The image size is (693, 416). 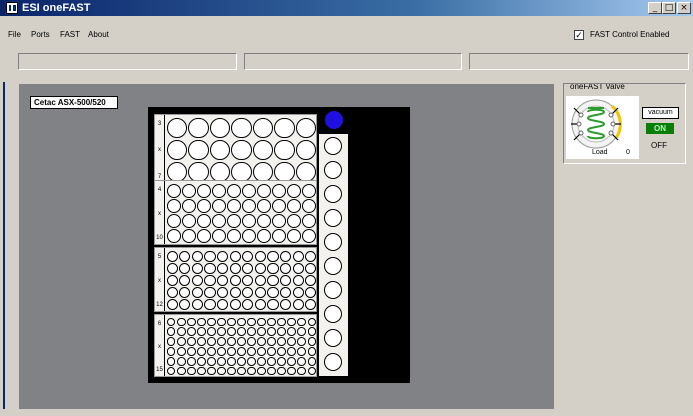 I want to click on vacuum-off-indicator: OFF, so click(x=659, y=145).